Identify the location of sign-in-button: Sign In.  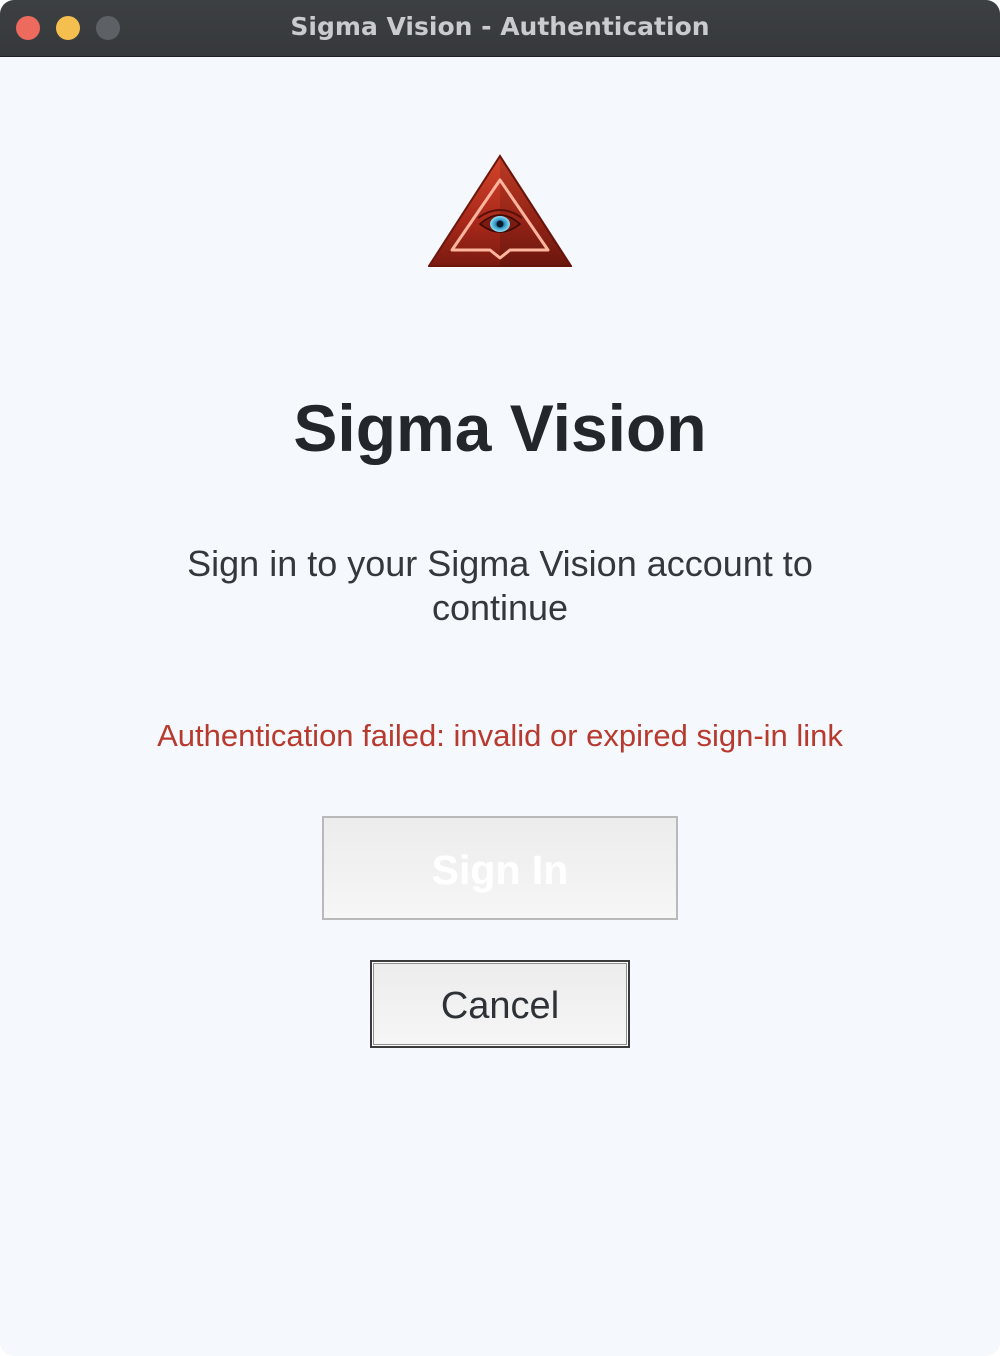
(500, 868).